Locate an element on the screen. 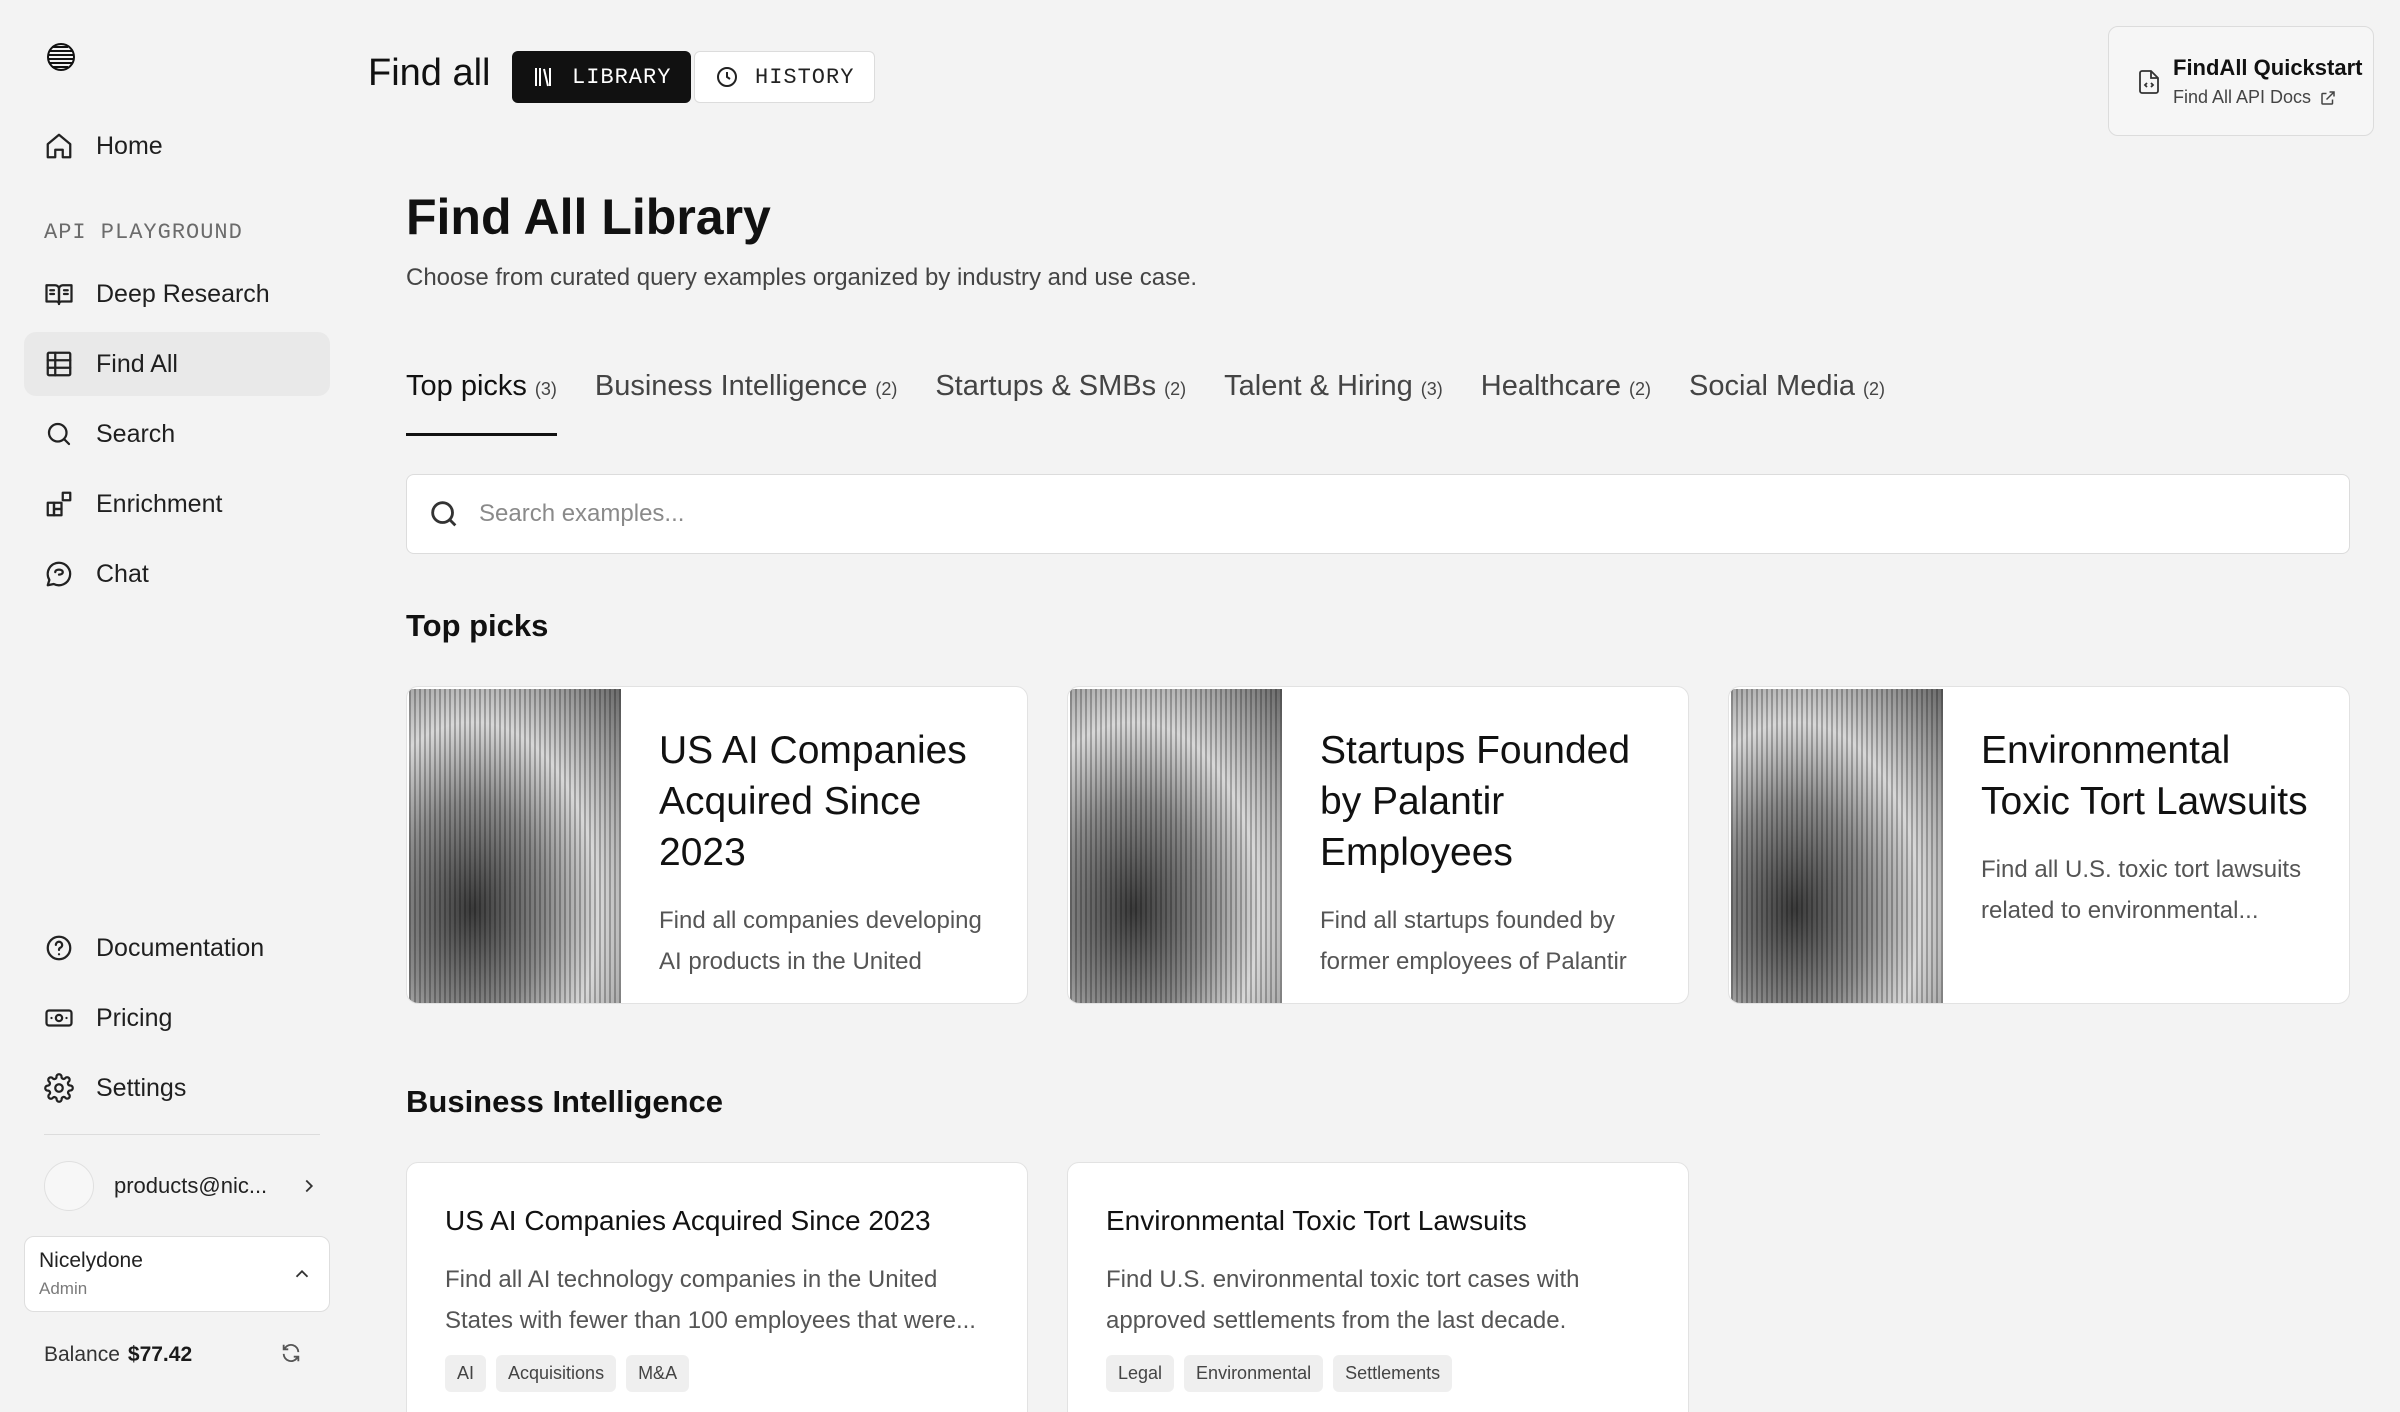  refresh-icon is located at coordinates (292, 1354).